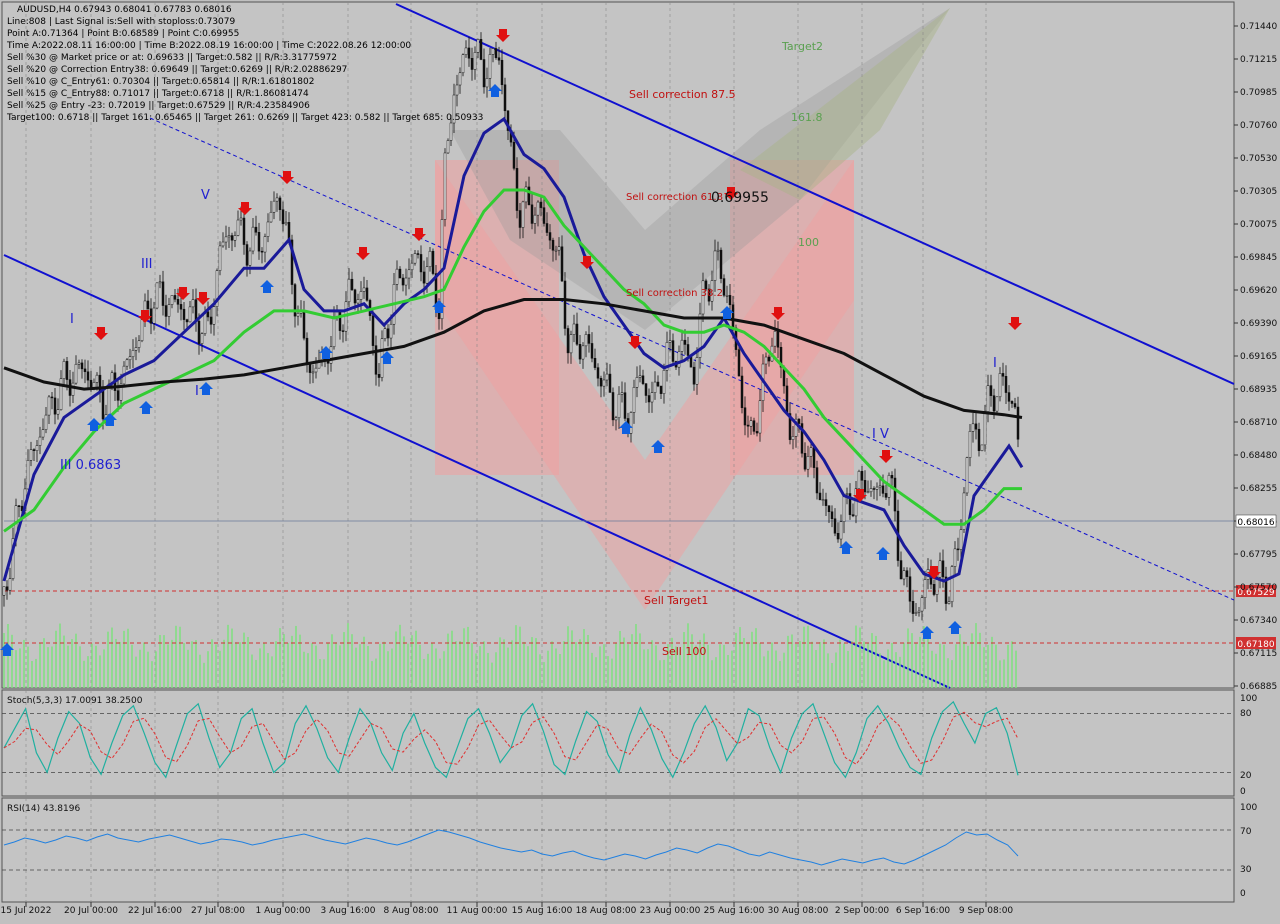 This screenshot has width=1280, height=924. I want to click on chart-annotation: I V, so click(880, 434).